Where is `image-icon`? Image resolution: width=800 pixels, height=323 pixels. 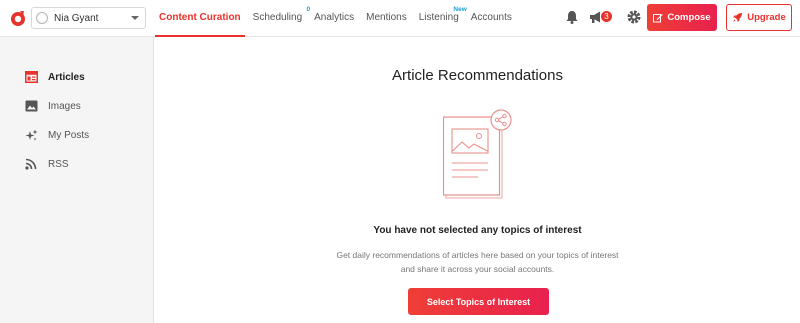 image-icon is located at coordinates (31, 106).